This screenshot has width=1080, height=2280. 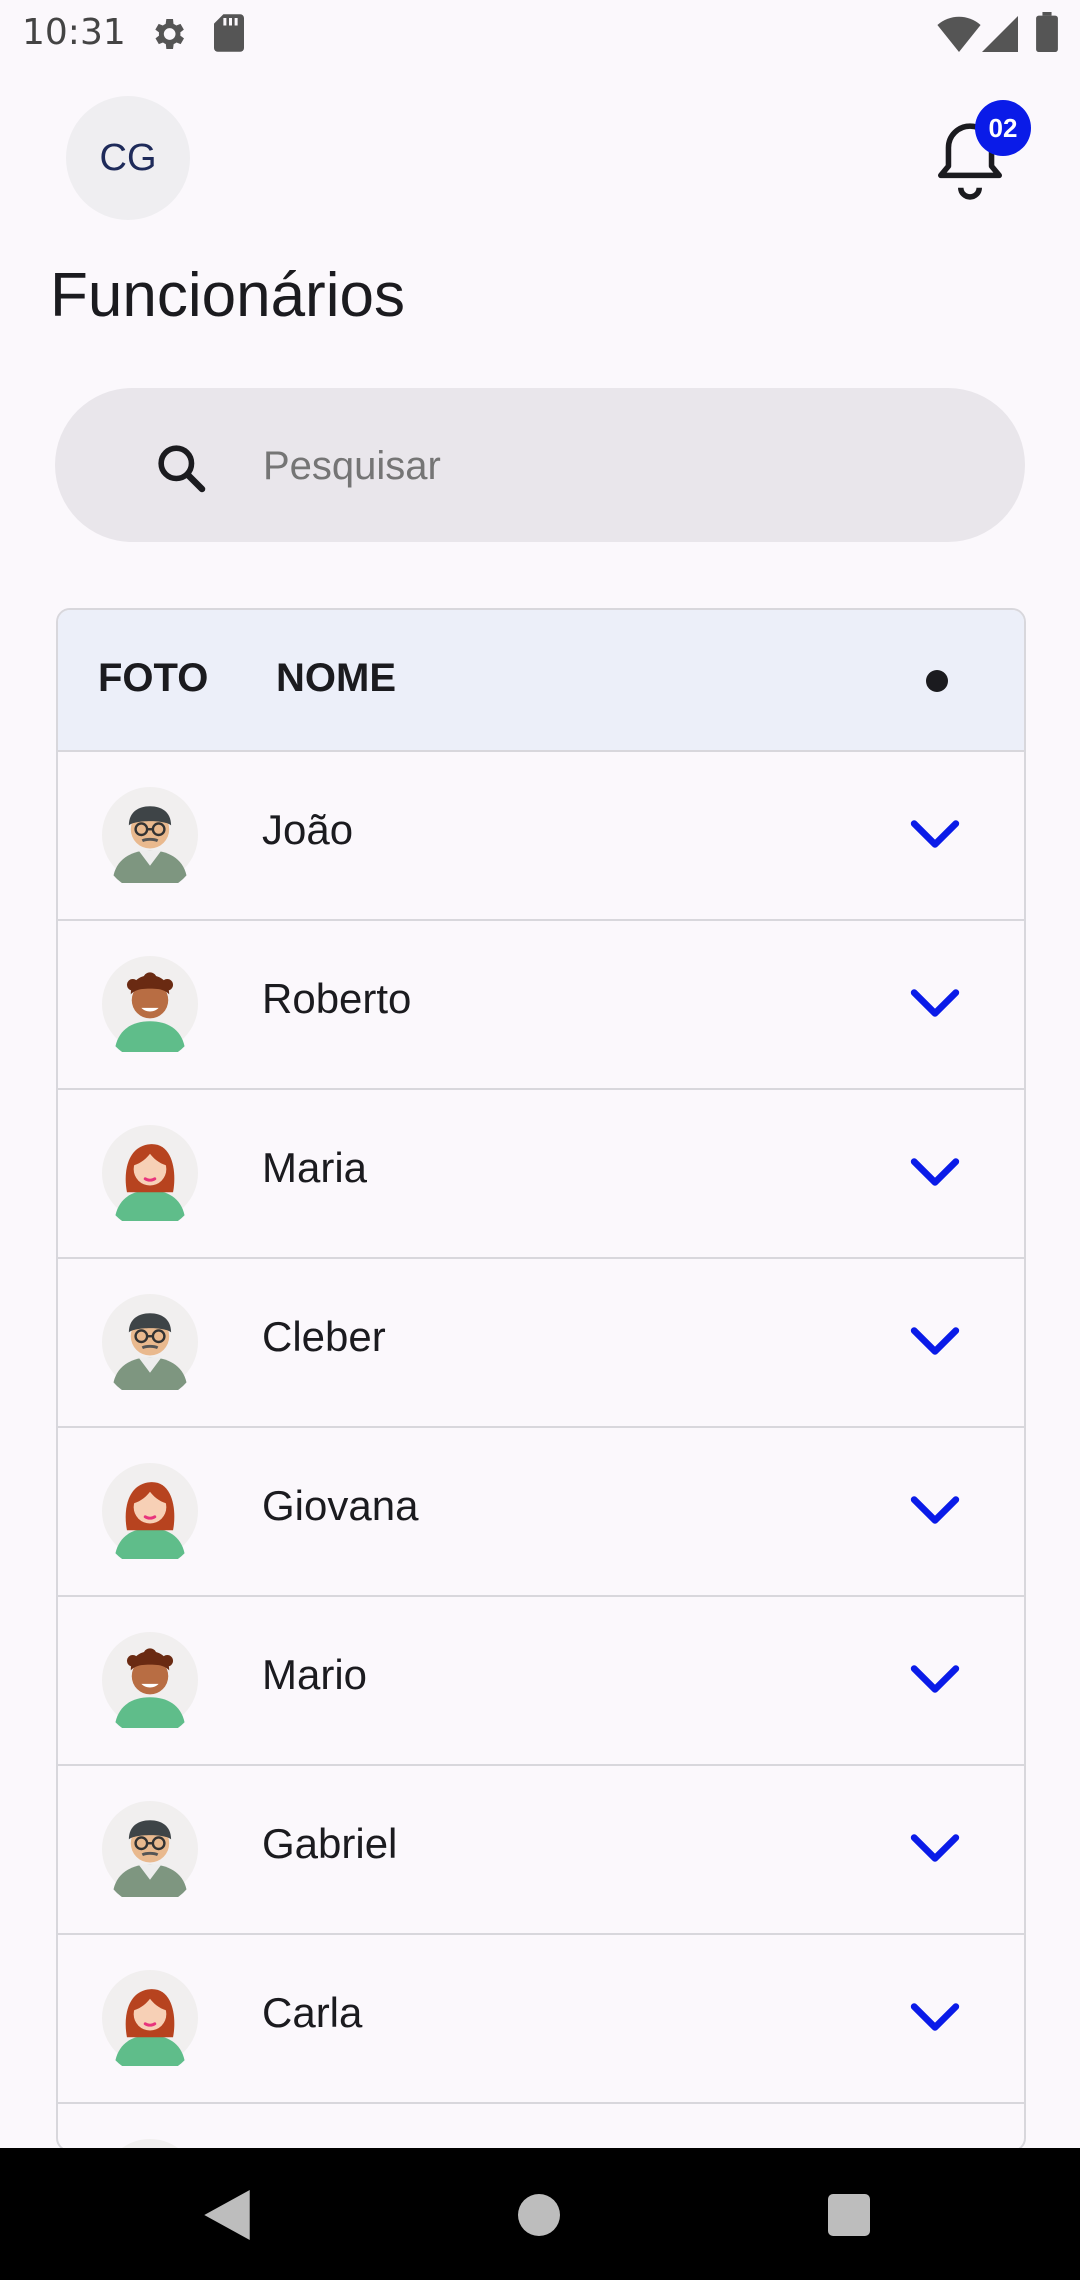 I want to click on employee-name: Carla, so click(x=312, y=2012).